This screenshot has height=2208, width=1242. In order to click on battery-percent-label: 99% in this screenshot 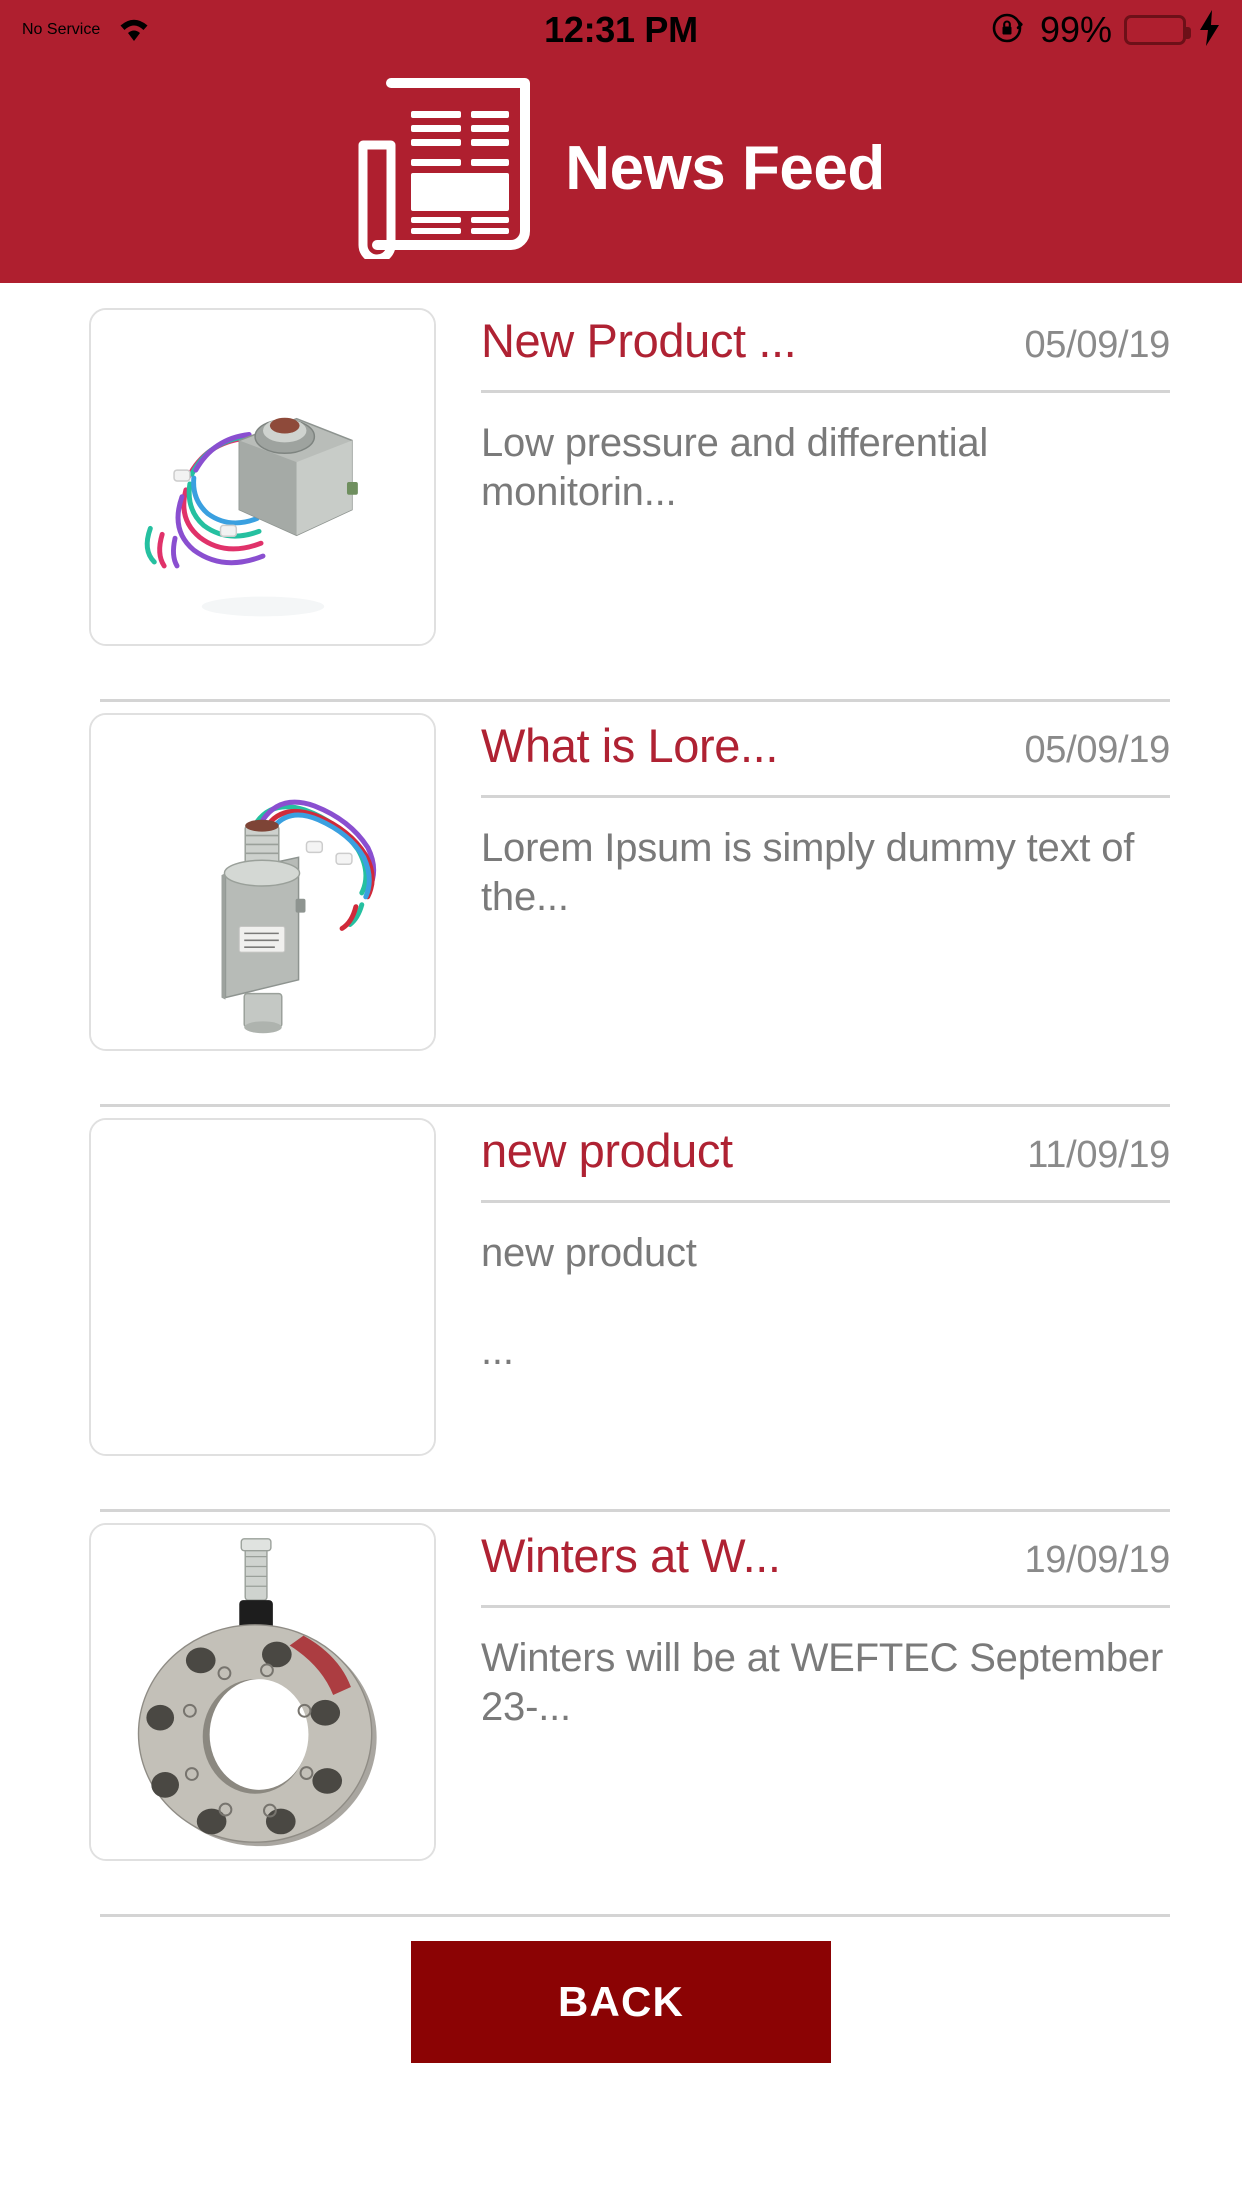, I will do `click(1075, 29)`.